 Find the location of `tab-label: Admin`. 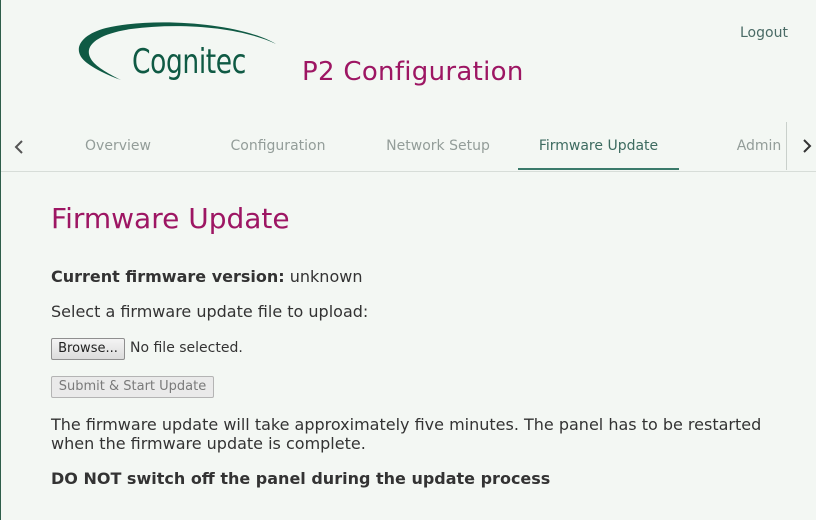

tab-label: Admin is located at coordinates (759, 146).